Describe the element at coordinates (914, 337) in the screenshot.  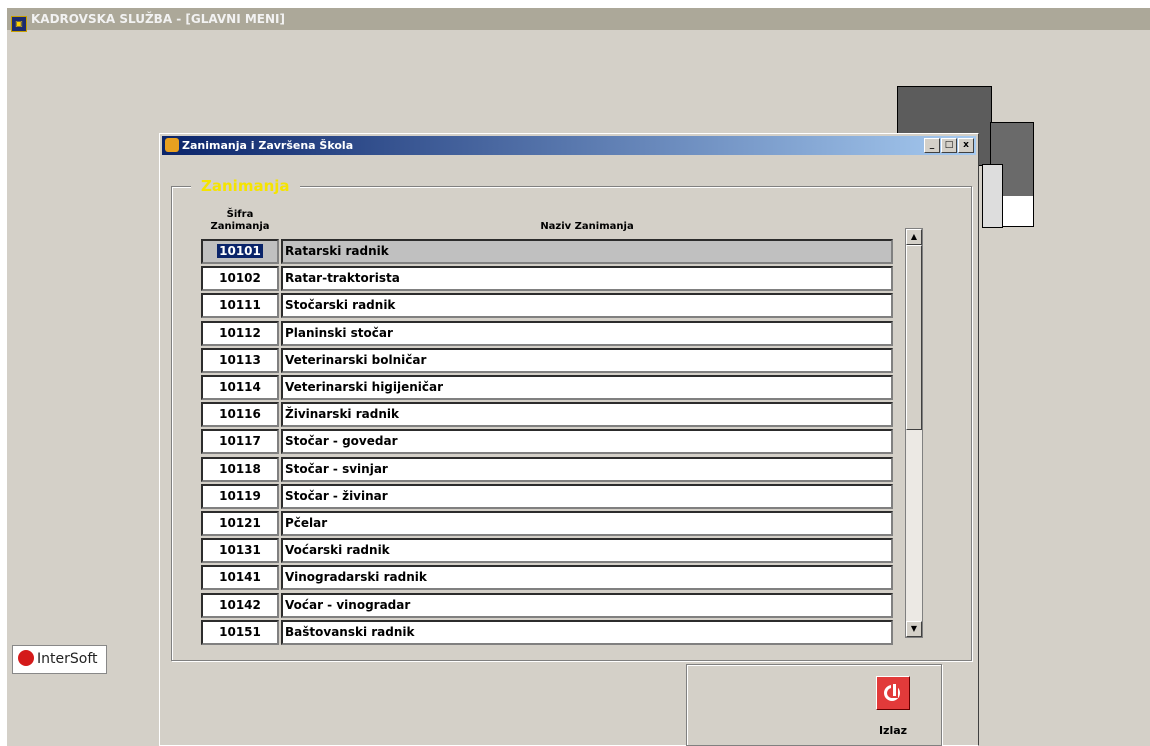
I see `scroll-thumb` at that location.